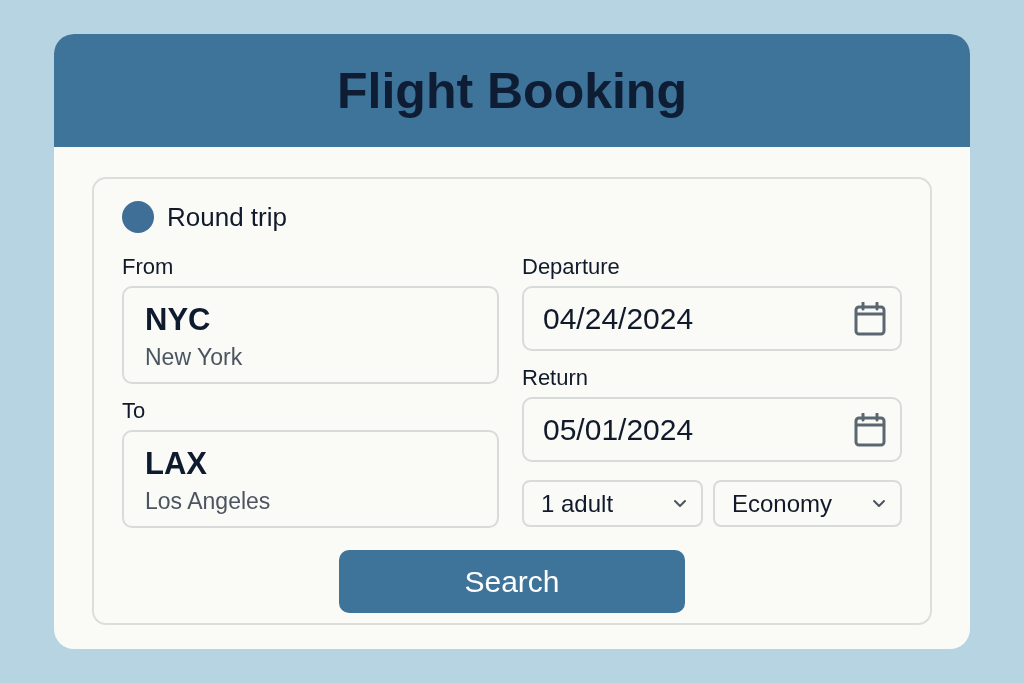 This screenshot has width=1024, height=683. What do you see at coordinates (208, 501) in the screenshot?
I see `city-name: Los Angeles` at bounding box center [208, 501].